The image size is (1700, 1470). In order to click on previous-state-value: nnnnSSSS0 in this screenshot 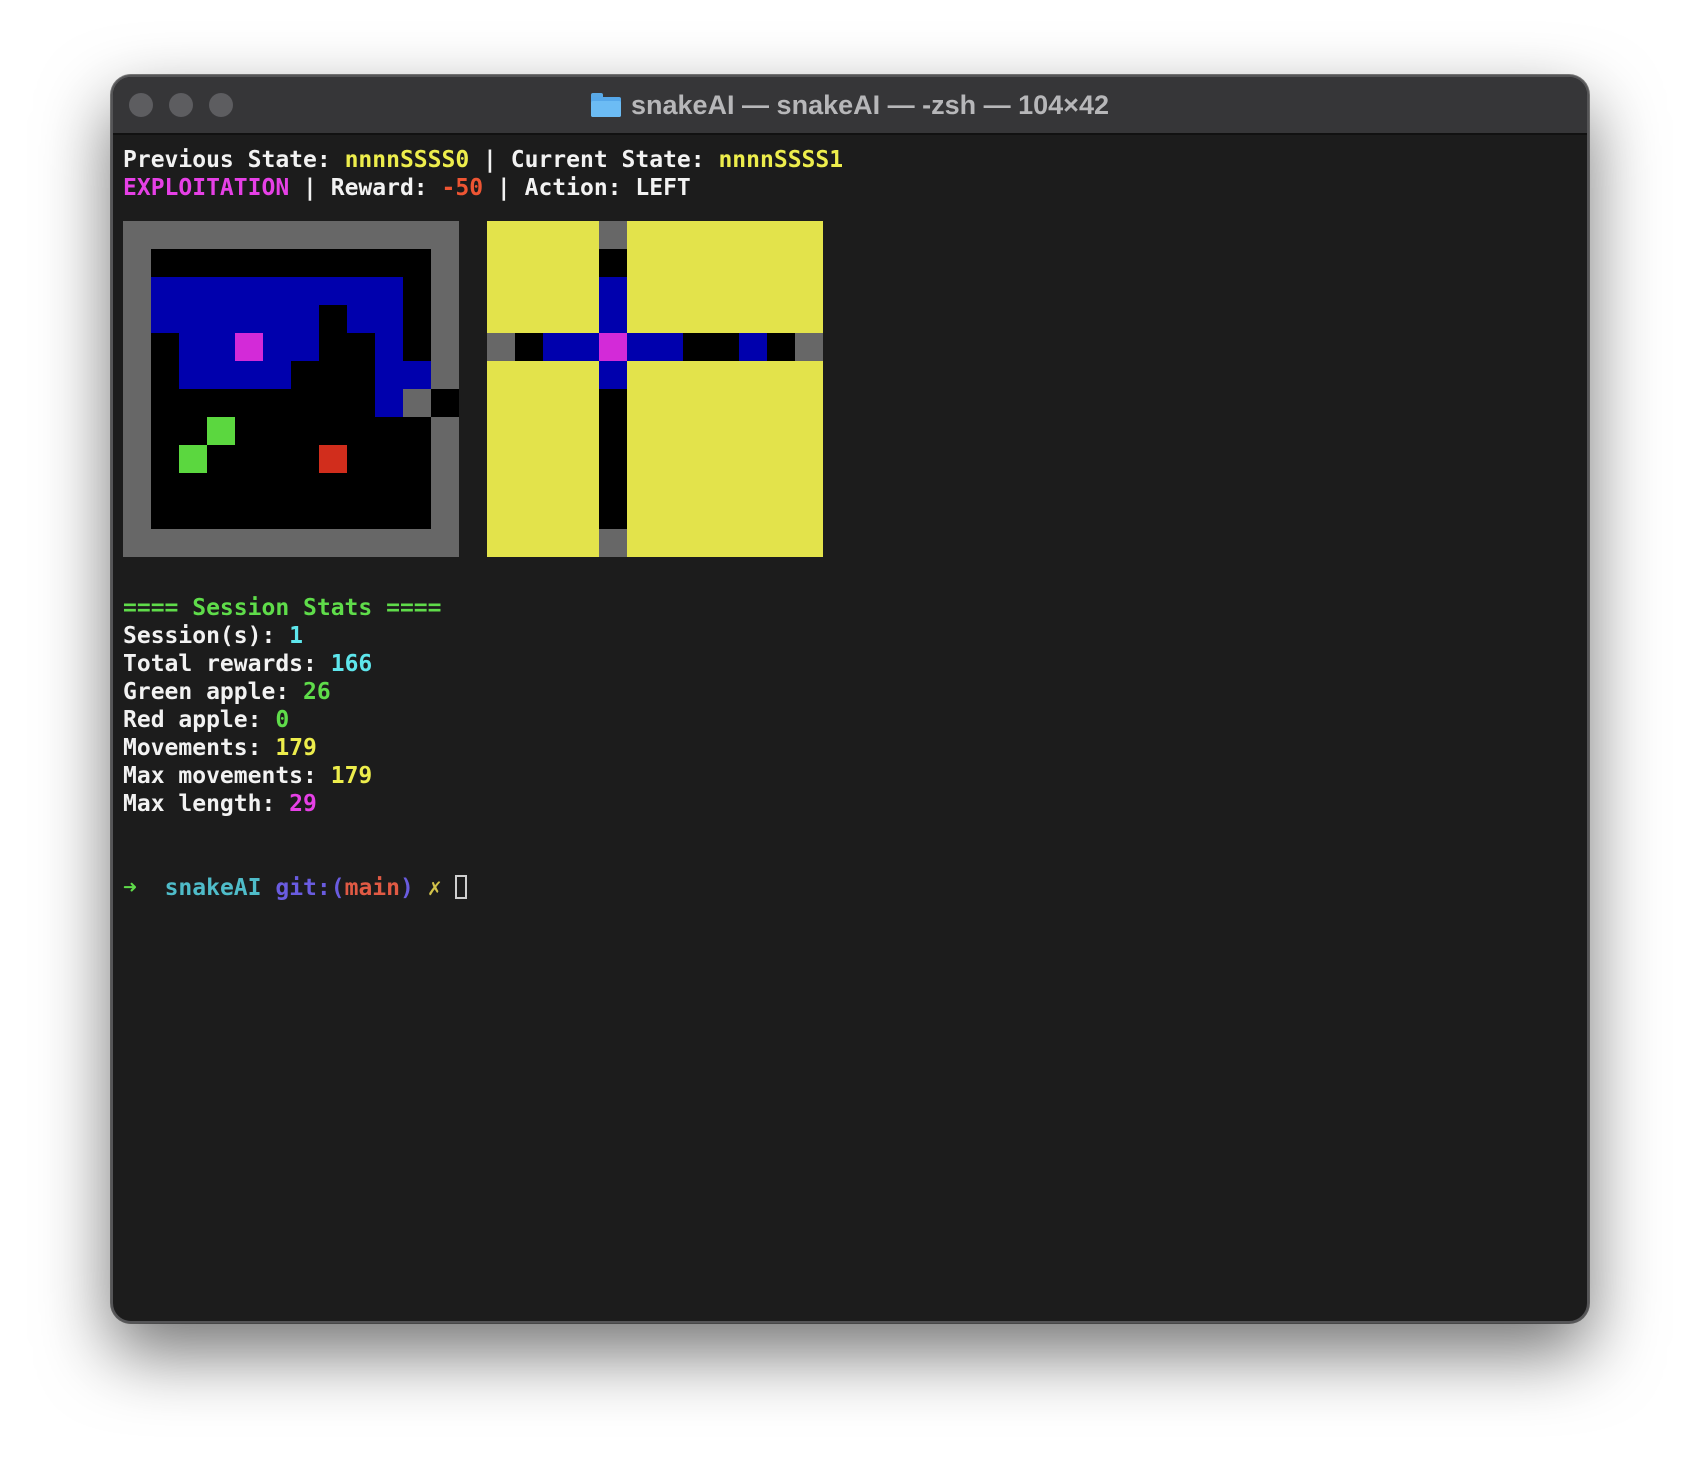, I will do `click(407, 160)`.